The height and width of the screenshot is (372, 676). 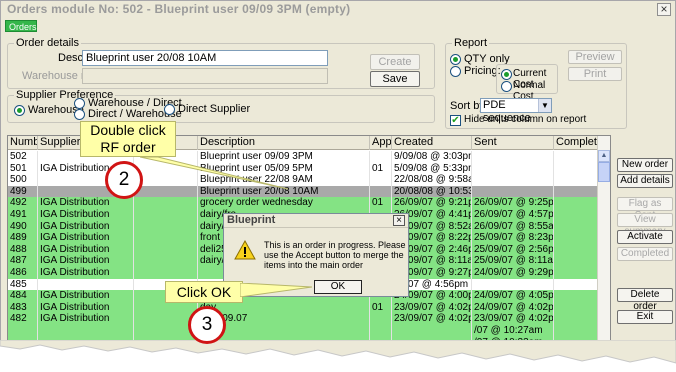 What do you see at coordinates (645, 225) in the screenshot?
I see `view-summary-button: View summary` at bounding box center [645, 225].